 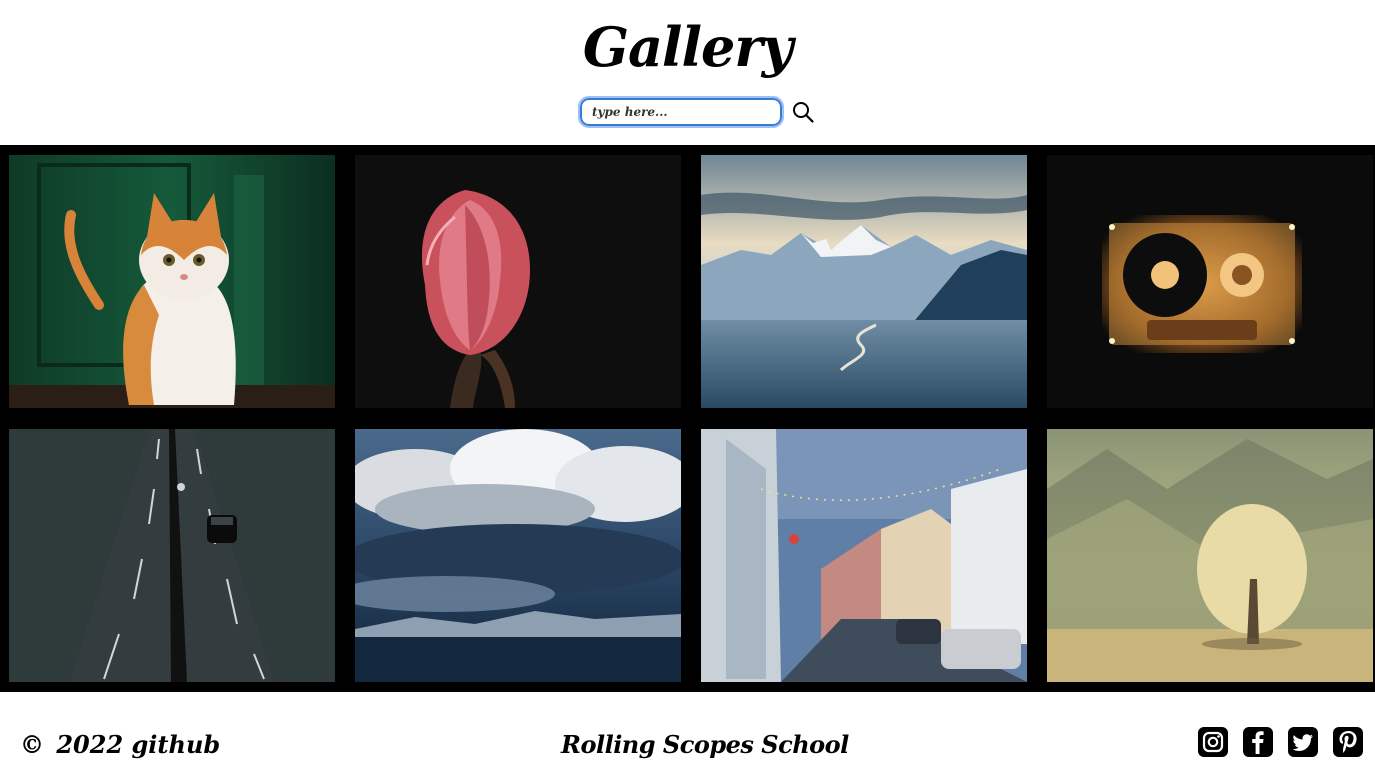 I want to click on facebook-icon, so click(x=1258, y=742).